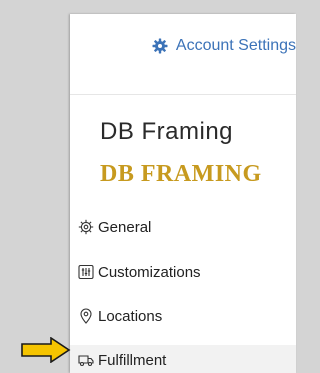 This screenshot has width=320, height=373. Describe the element at coordinates (183, 94) in the screenshot. I see `header-divider` at that location.